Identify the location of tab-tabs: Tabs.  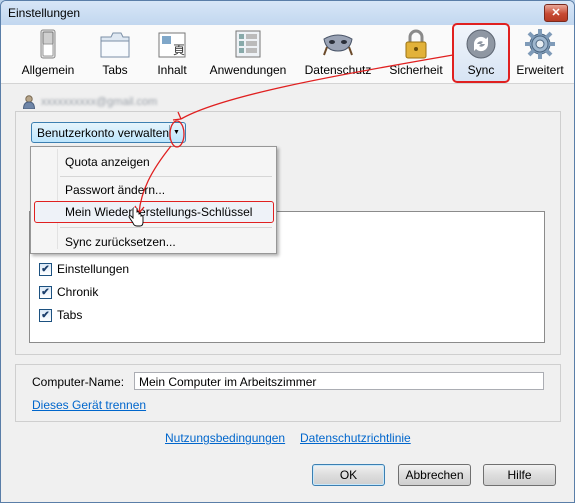
(115, 53).